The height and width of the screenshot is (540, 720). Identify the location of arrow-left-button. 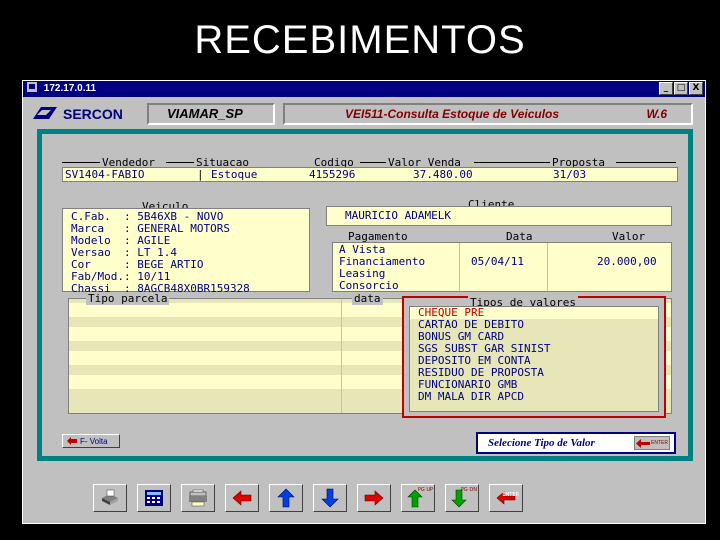
(242, 498).